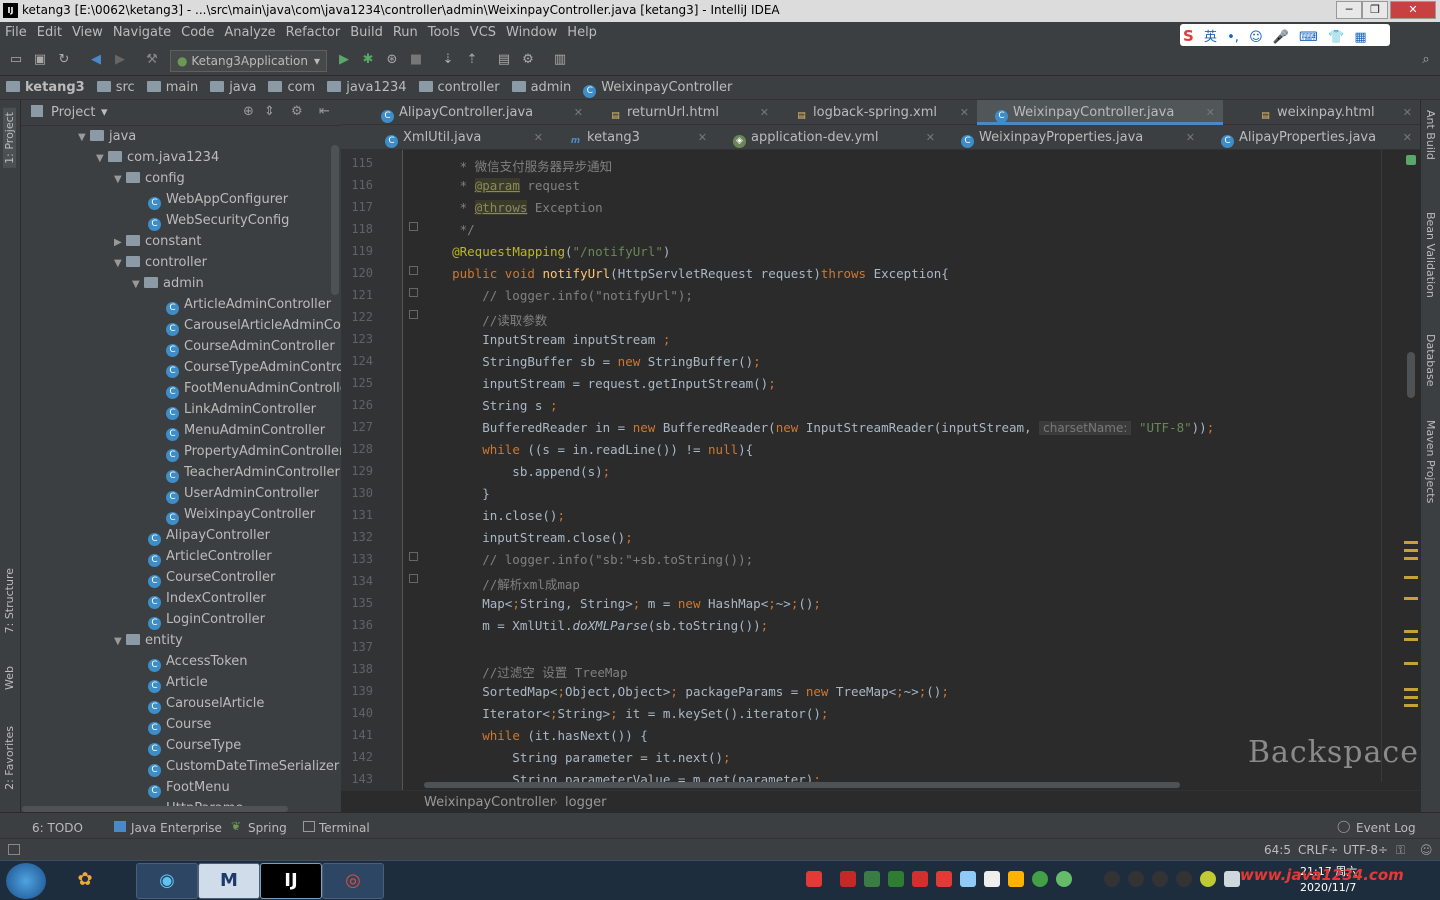  What do you see at coordinates (1413, 10) in the screenshot?
I see `close-window-button: ✕` at bounding box center [1413, 10].